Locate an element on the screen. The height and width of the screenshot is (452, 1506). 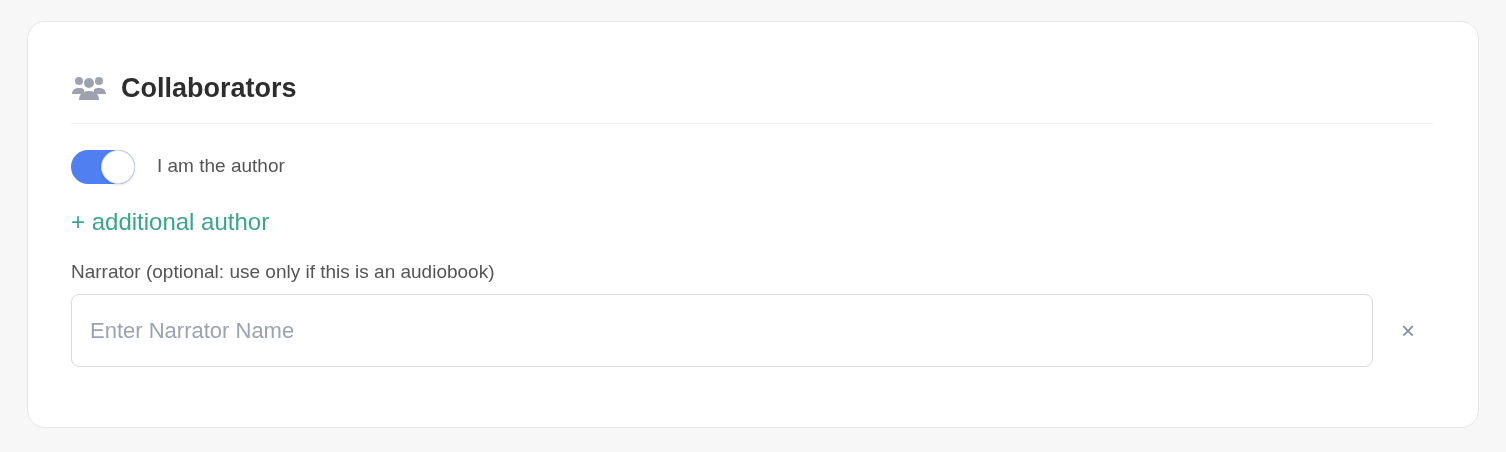
field-label: Narrator (optional: use only if this is an audiobook) is located at coordinates (283, 271).